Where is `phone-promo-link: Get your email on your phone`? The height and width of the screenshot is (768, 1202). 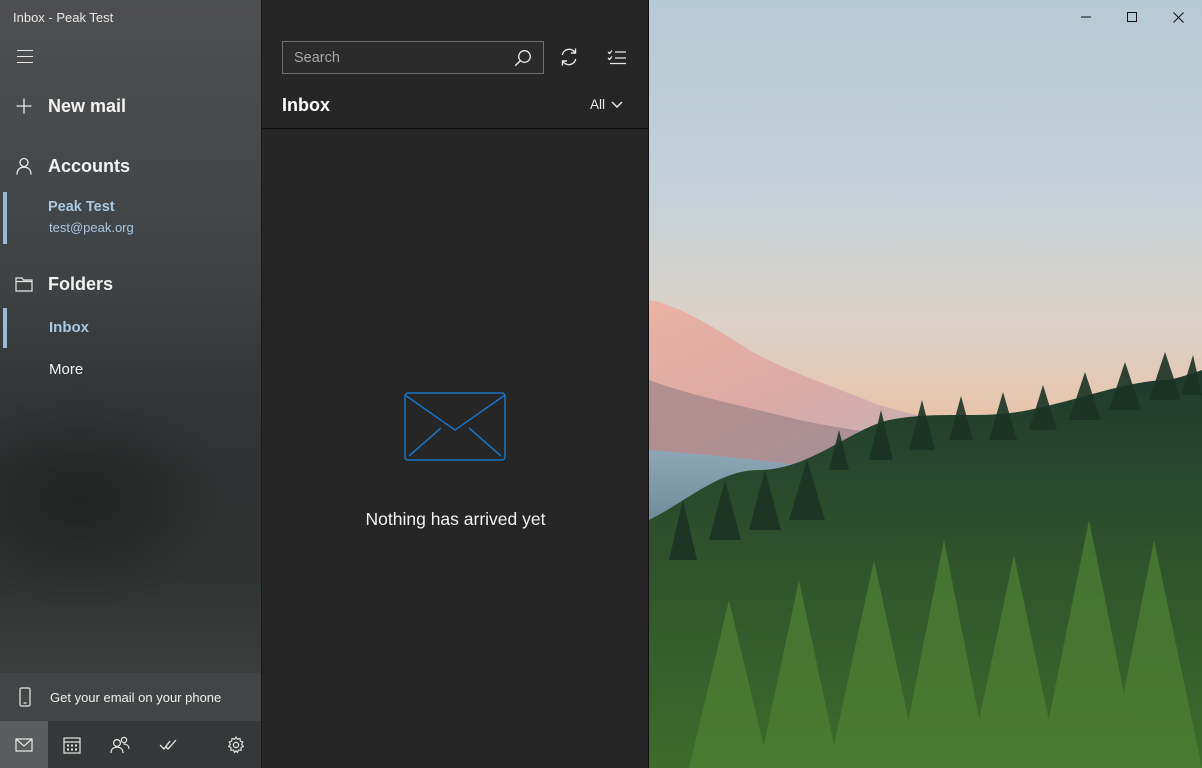
phone-promo-link: Get your email on your phone is located at coordinates (130, 697).